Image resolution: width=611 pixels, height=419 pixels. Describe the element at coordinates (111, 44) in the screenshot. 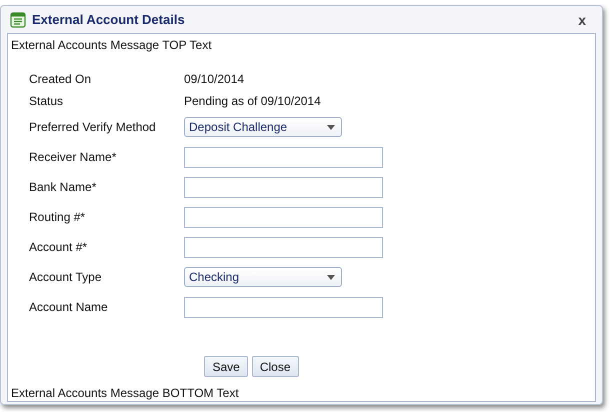

I see `top-message: External Accounts Message TOP Text` at that location.